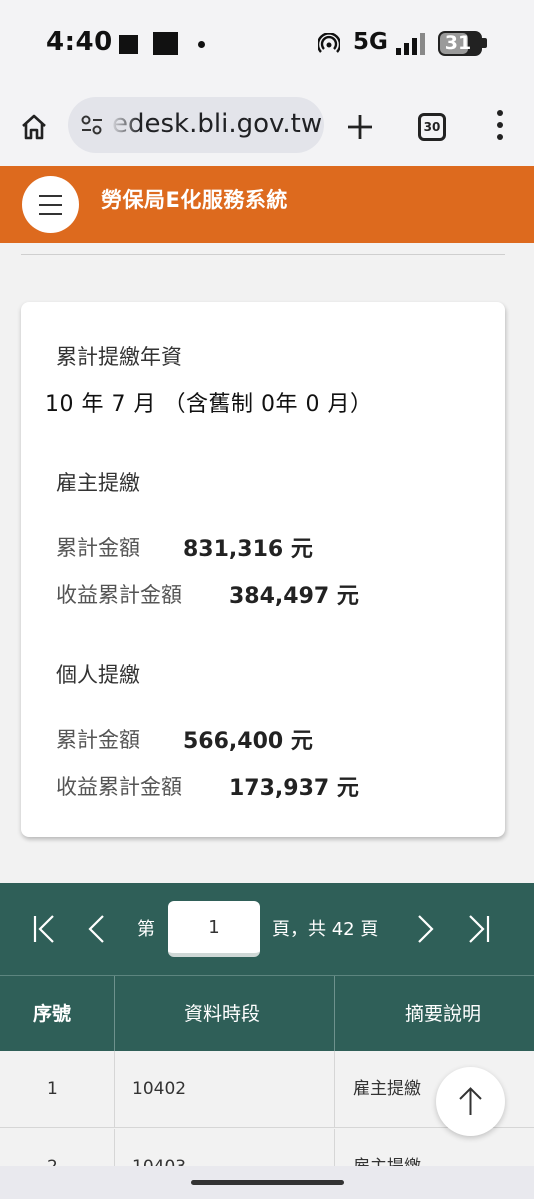 The height and width of the screenshot is (1199, 534). I want to click on site-title: 勞保局E化服務系統, so click(194, 200).